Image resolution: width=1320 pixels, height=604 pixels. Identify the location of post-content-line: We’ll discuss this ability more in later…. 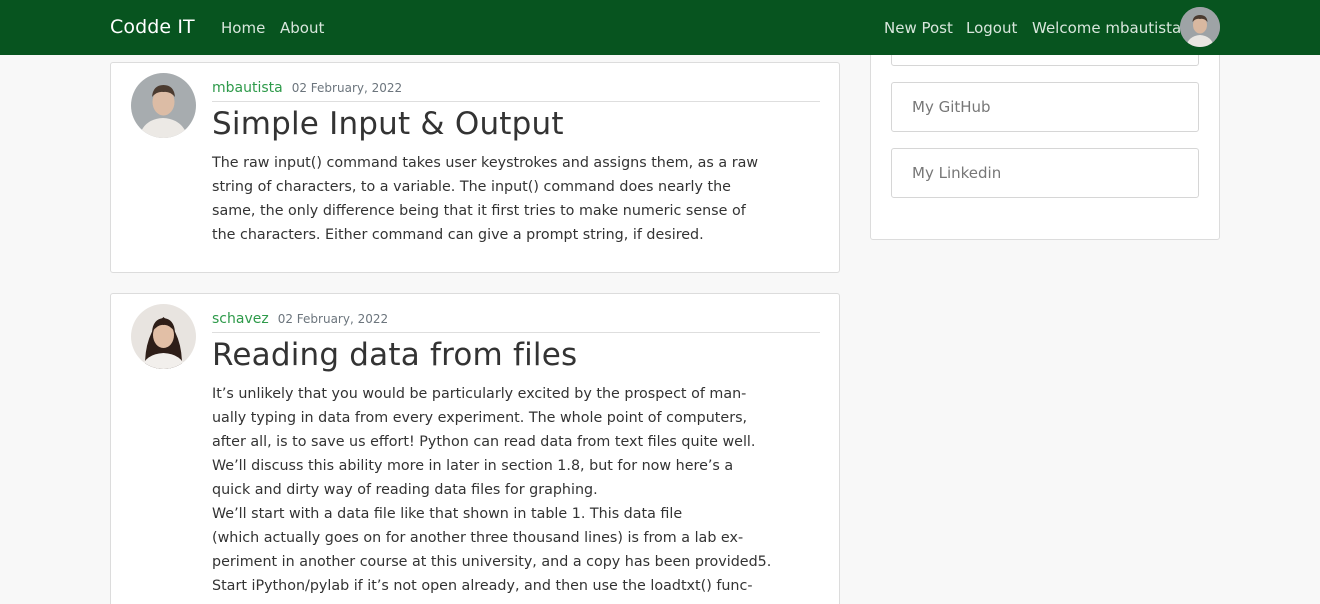
(473, 466).